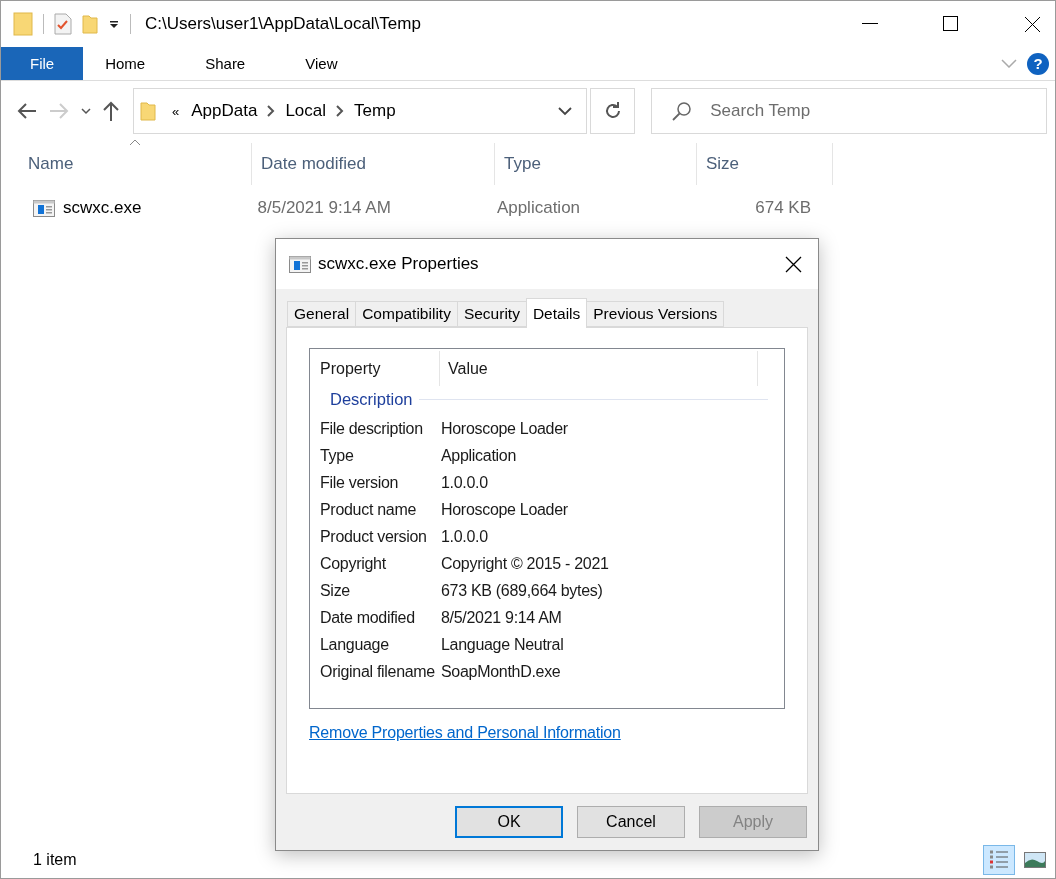  What do you see at coordinates (783, 208) in the screenshot?
I see `file-size: 674 KB` at bounding box center [783, 208].